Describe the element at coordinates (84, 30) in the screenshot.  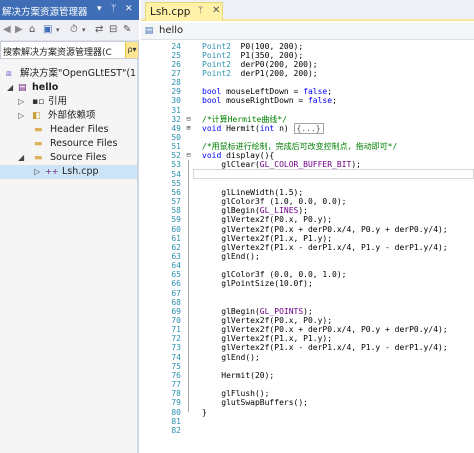
I see `pending-changes-dropdown-icon: ▾` at that location.